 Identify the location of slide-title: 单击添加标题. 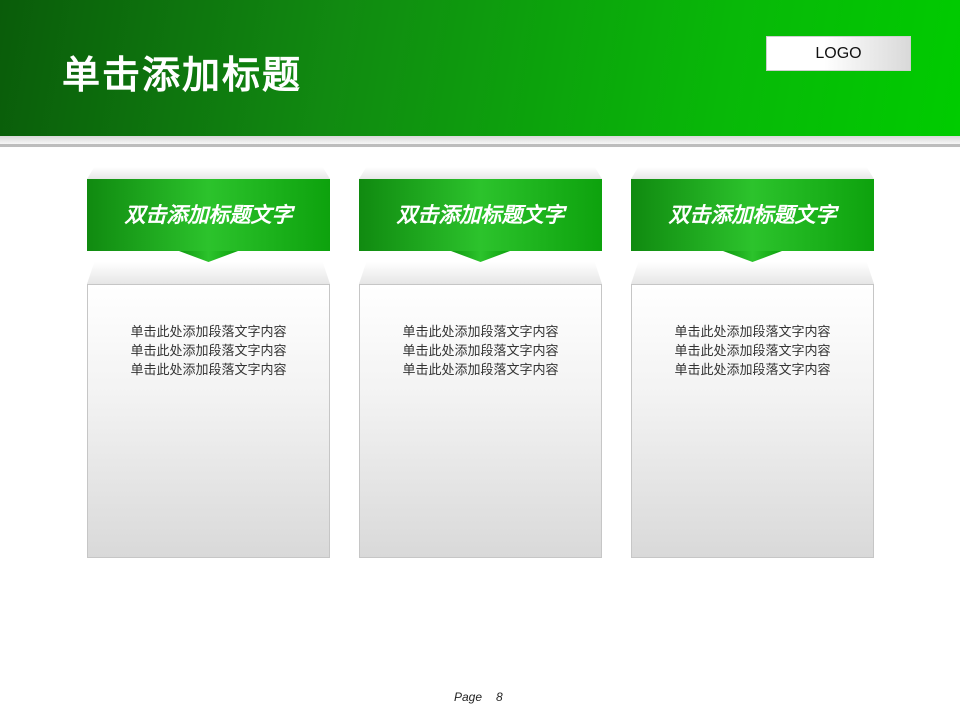
(182, 71).